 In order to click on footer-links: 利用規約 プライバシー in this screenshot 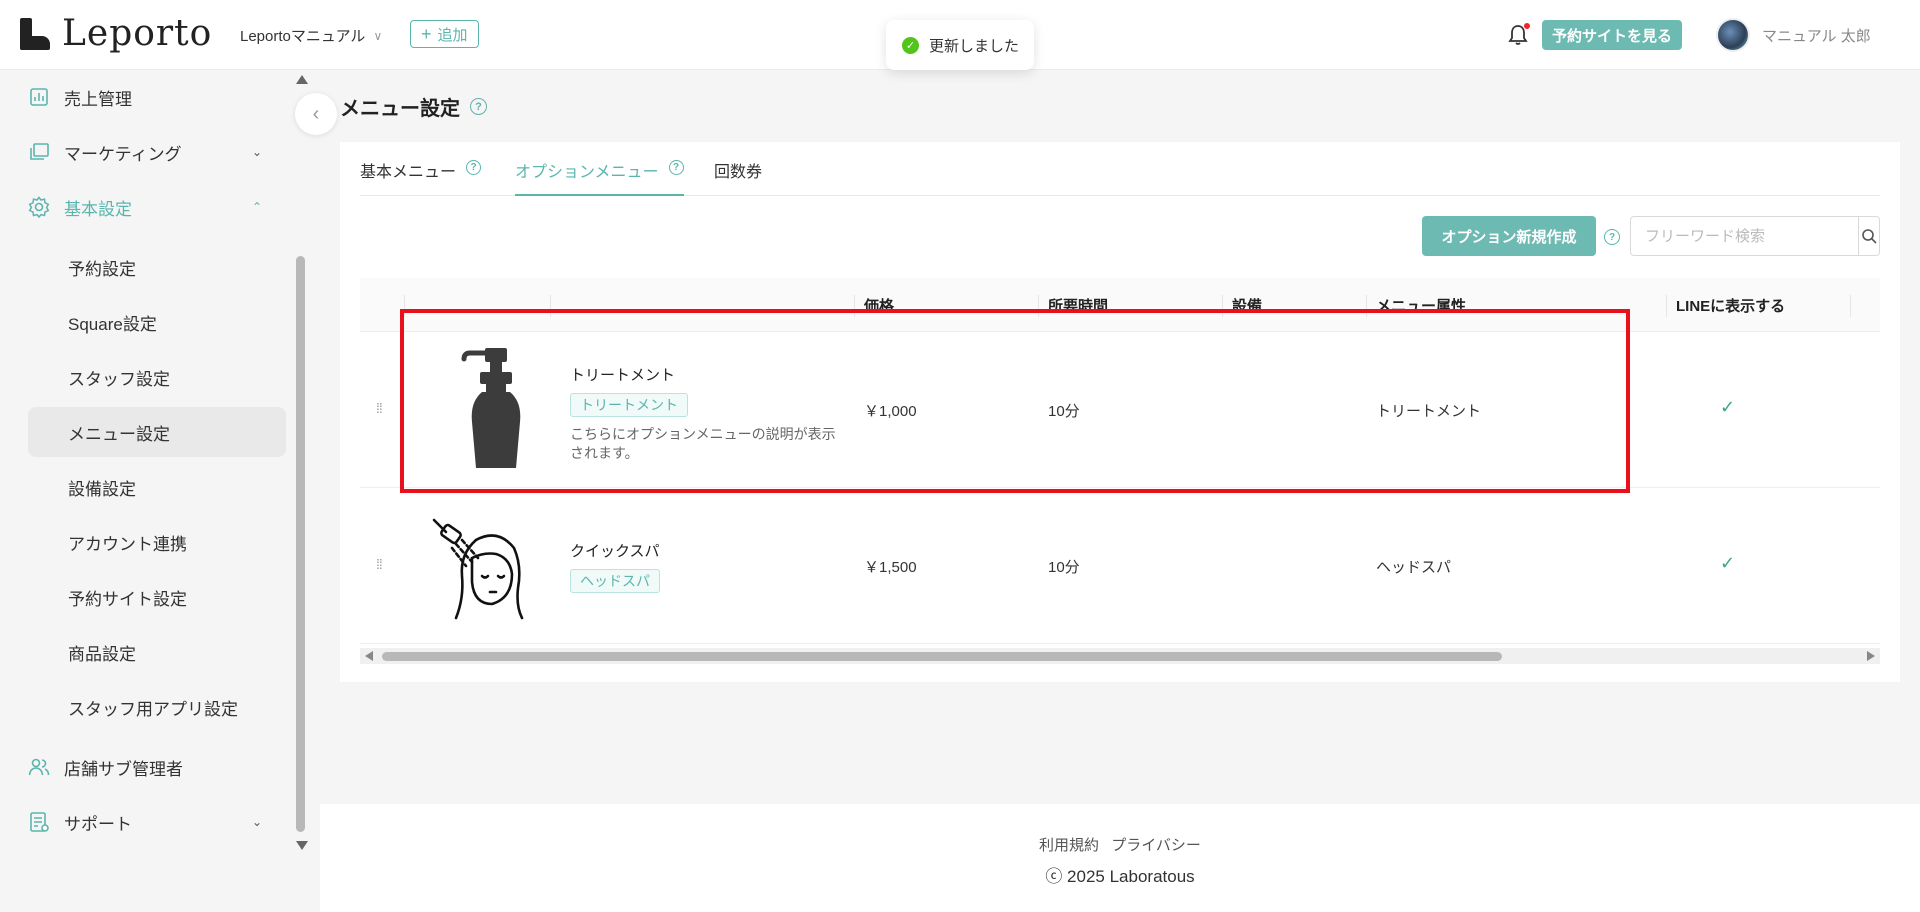, I will do `click(1120, 844)`.